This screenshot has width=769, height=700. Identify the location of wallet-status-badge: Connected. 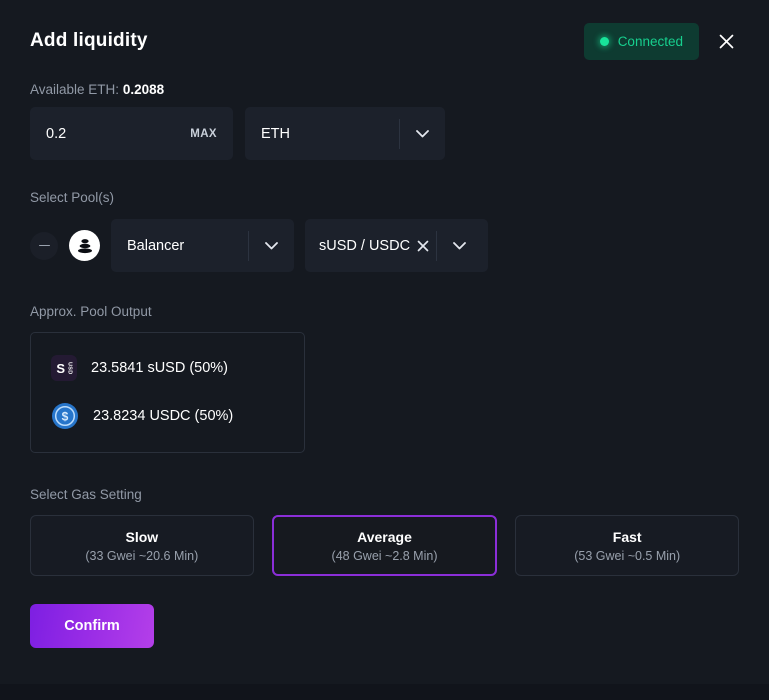
(641, 41).